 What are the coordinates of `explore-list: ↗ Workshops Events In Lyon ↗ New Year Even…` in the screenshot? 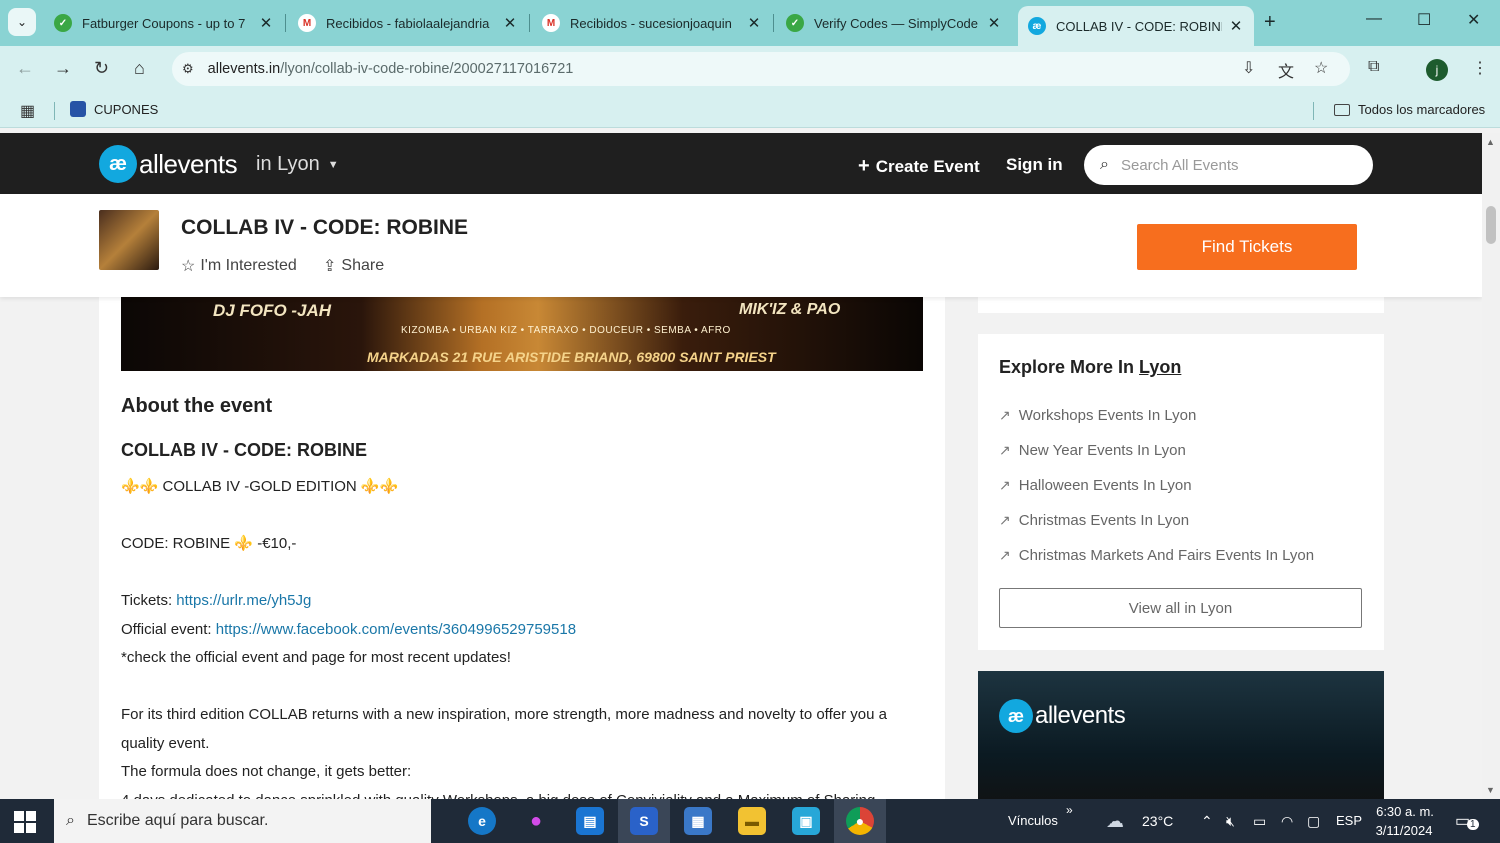 It's located at (1156, 485).